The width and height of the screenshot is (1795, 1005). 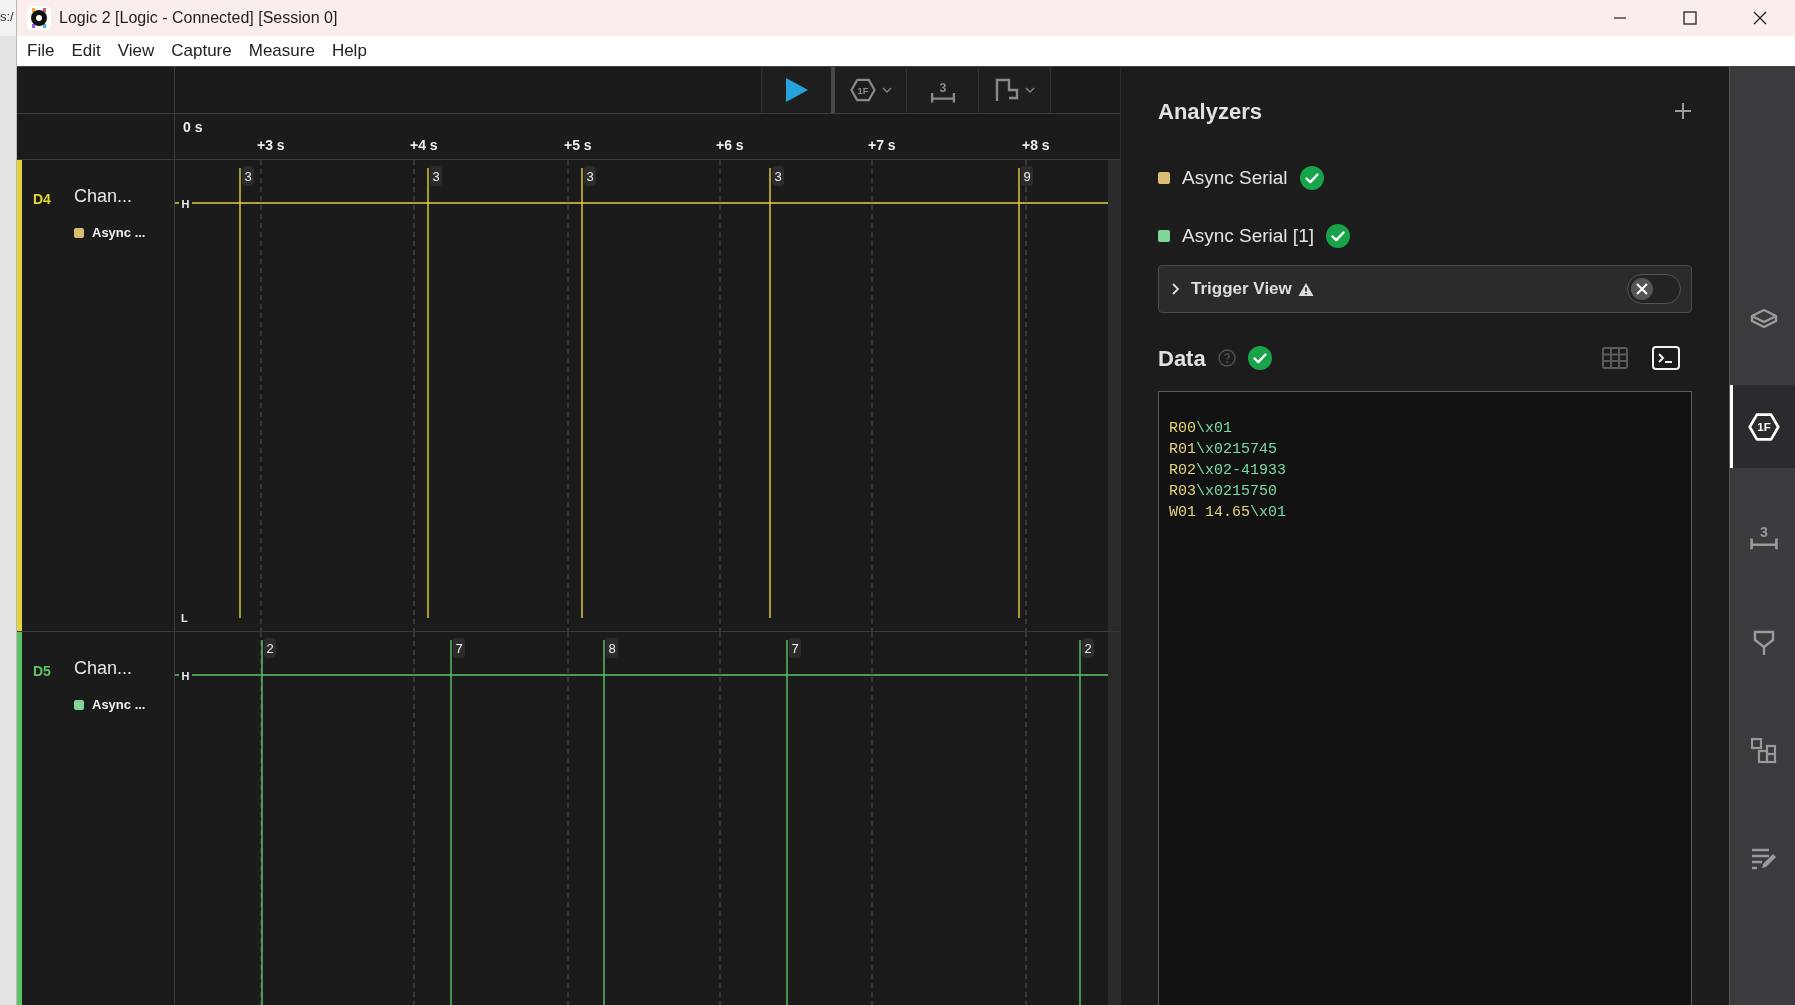 What do you see at coordinates (86, 51) in the screenshot?
I see `menu-item: Edit` at bounding box center [86, 51].